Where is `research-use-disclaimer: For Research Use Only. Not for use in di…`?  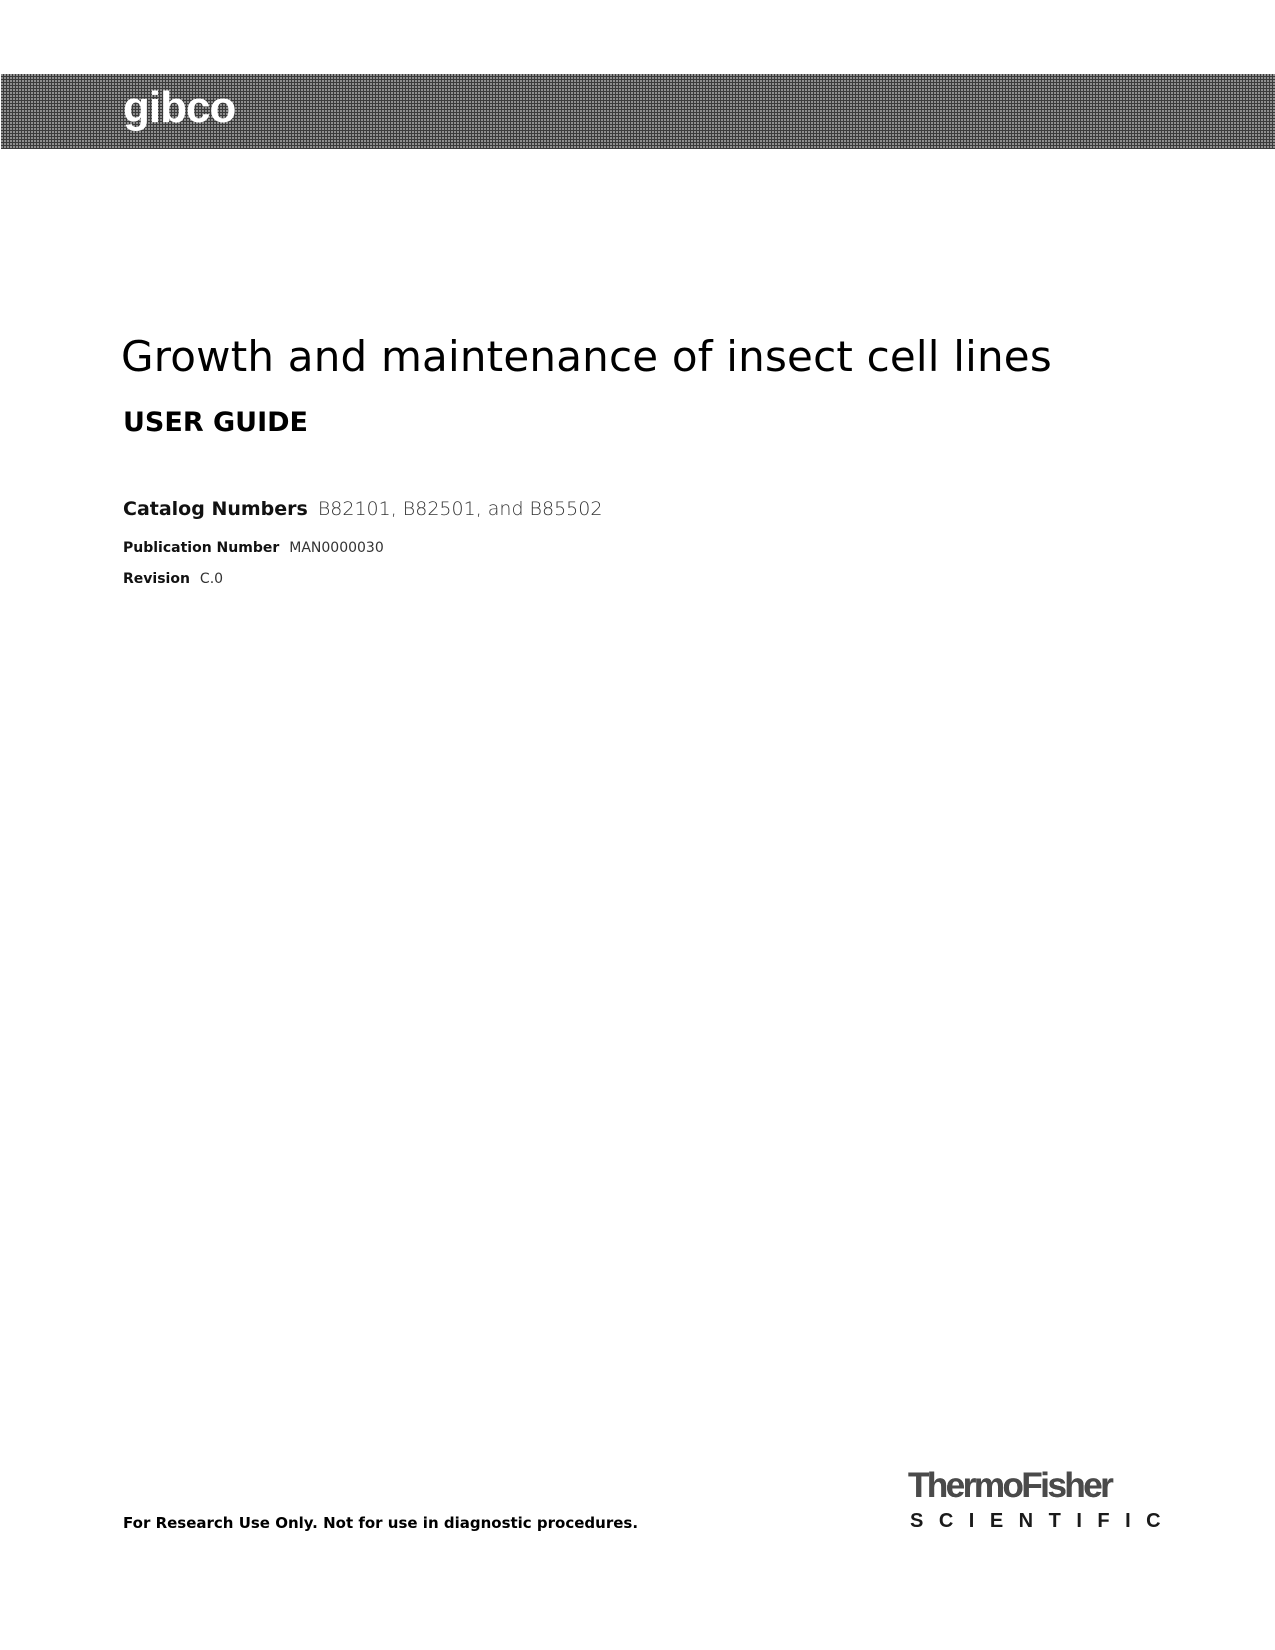
research-use-disclaimer: For Research Use Only. Not for use in di… is located at coordinates (381, 1523).